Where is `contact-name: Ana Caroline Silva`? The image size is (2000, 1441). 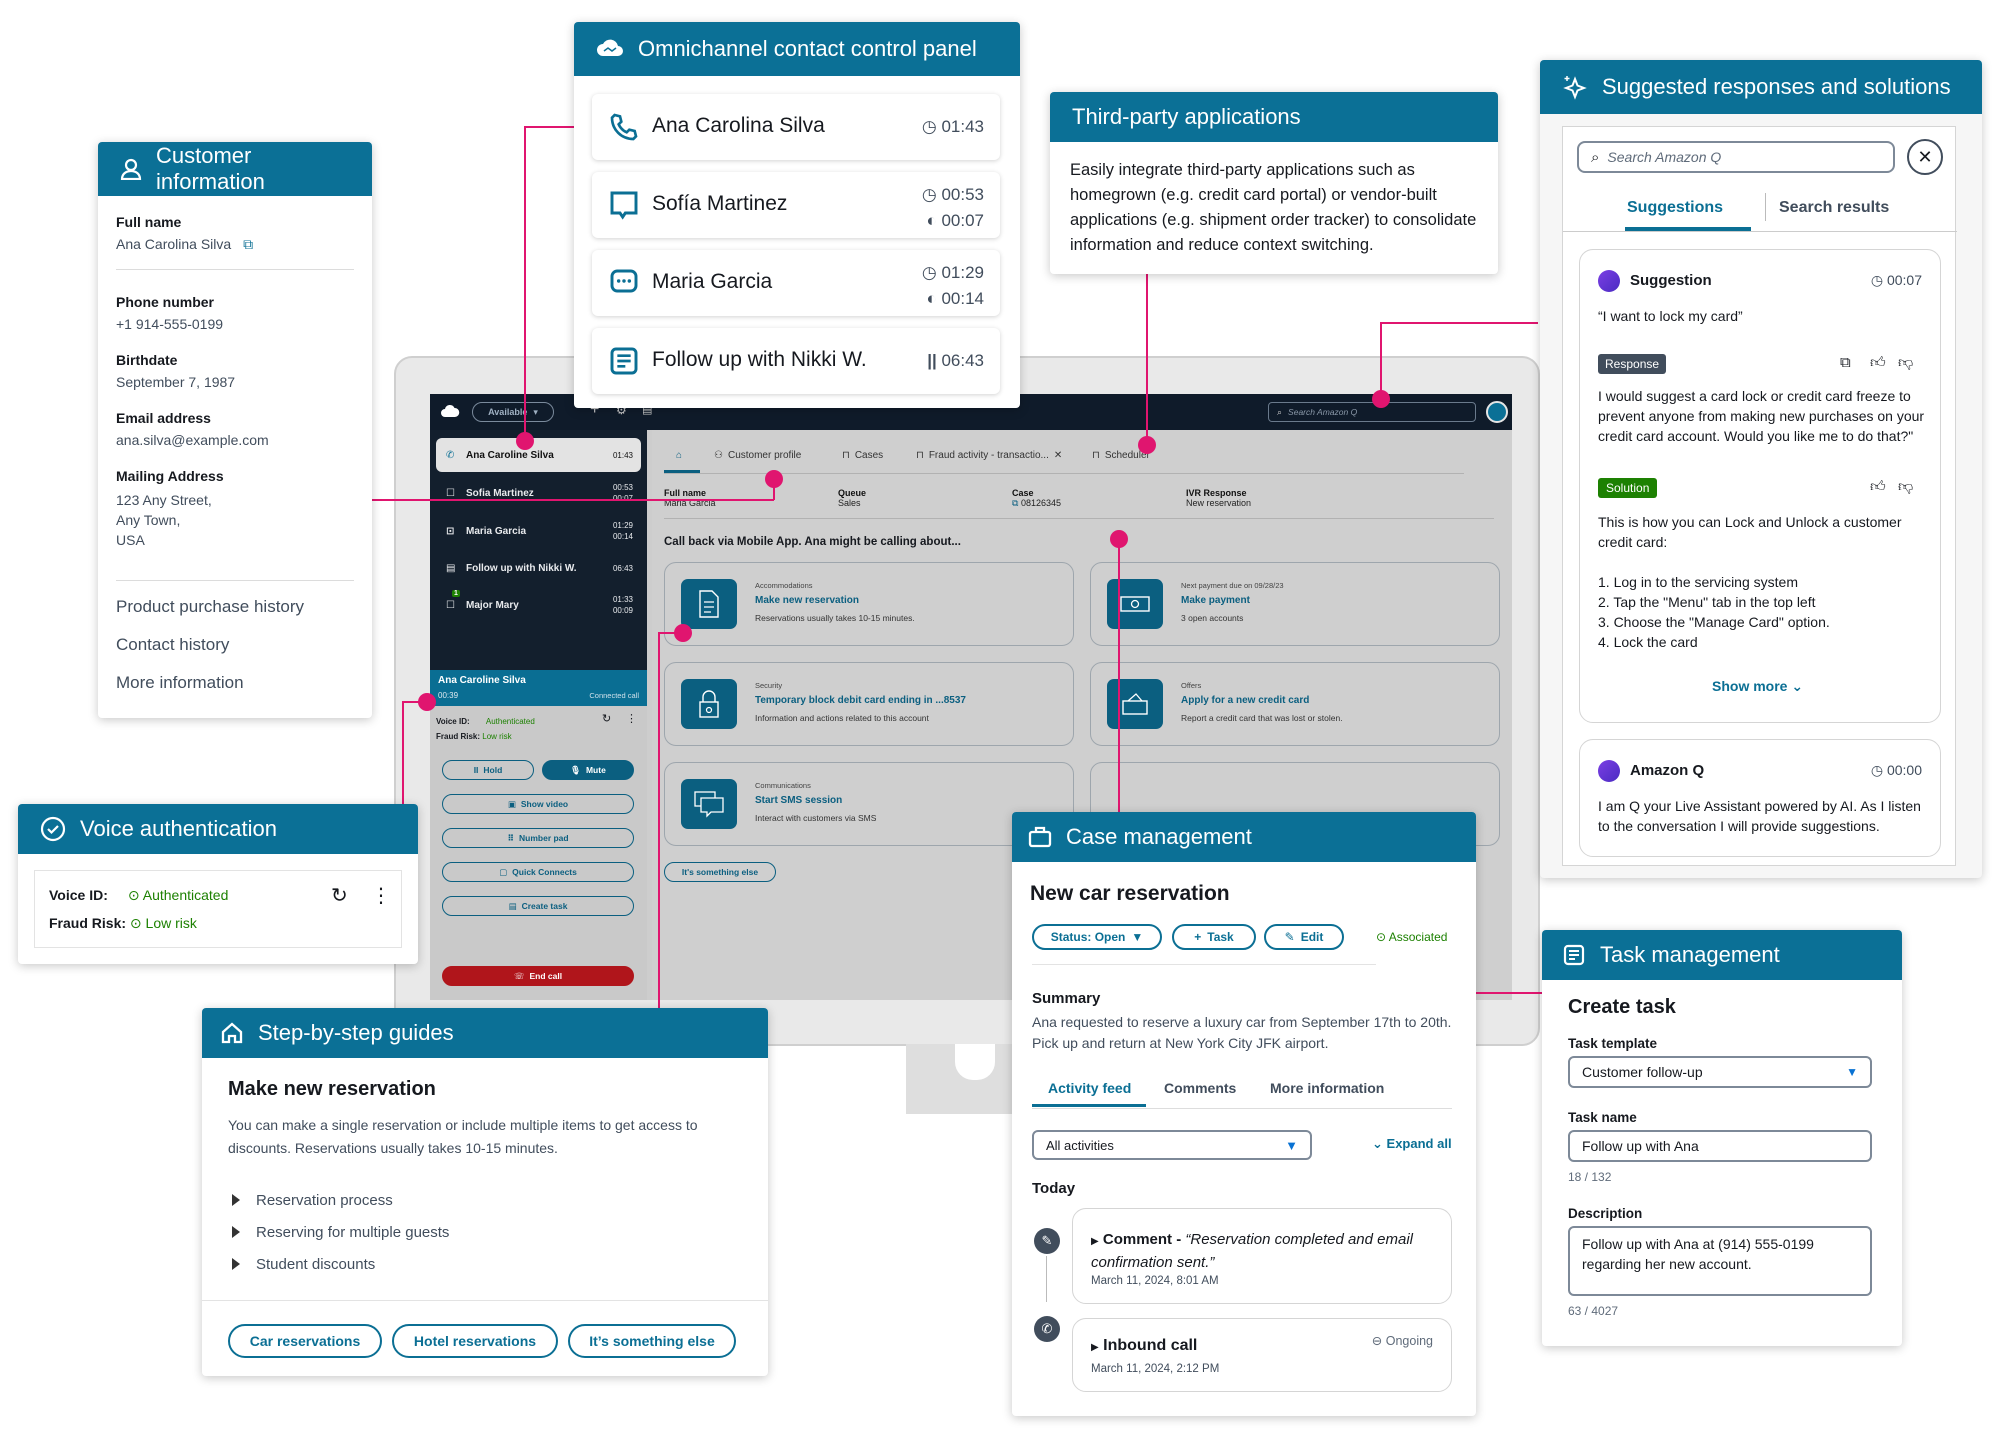 contact-name: Ana Caroline Silva is located at coordinates (510, 455).